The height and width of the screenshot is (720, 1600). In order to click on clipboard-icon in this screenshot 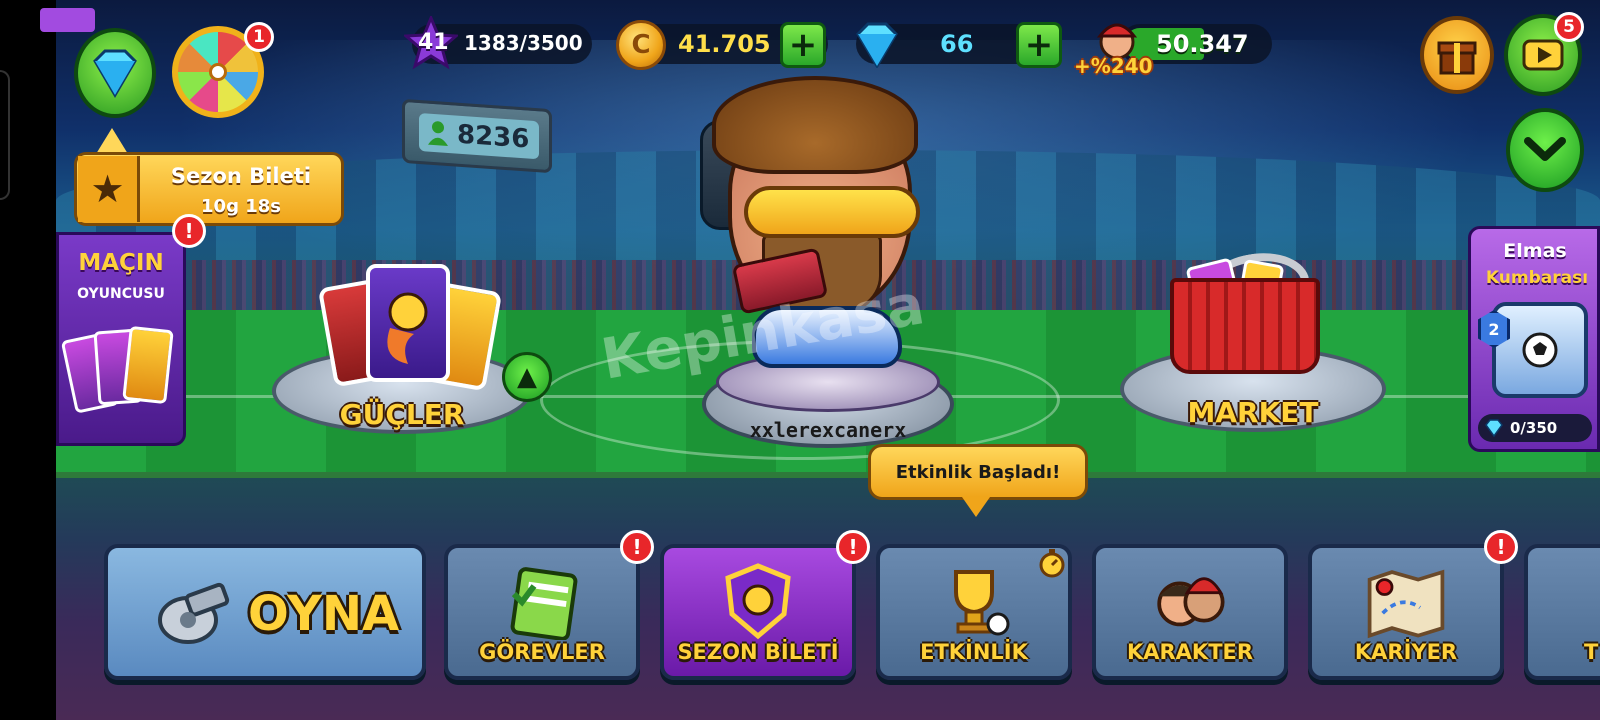, I will do `click(542, 602)`.